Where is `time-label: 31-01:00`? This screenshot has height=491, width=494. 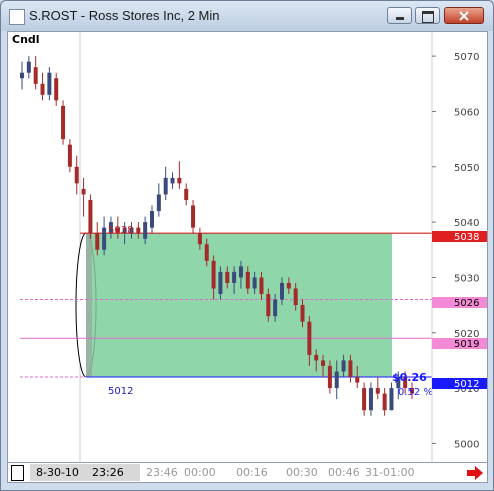
time-label: 31-01:00 is located at coordinates (390, 472).